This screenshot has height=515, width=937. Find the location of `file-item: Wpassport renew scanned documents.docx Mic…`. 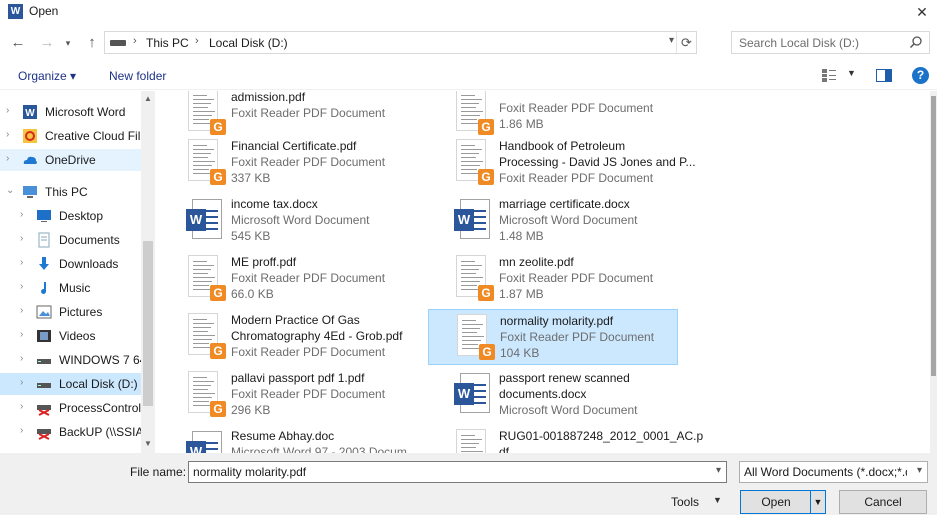

file-item: Wpassport renew scanned documents.docx Mic… is located at coordinates (553, 395).